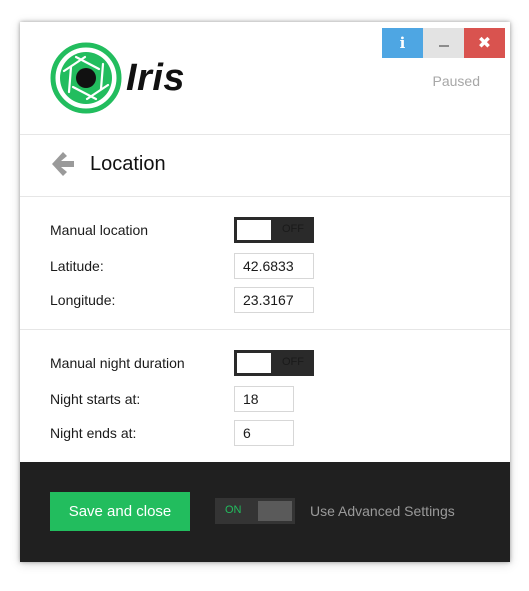  Describe the element at coordinates (156, 77) in the screenshot. I see `app-name: Iris` at that location.